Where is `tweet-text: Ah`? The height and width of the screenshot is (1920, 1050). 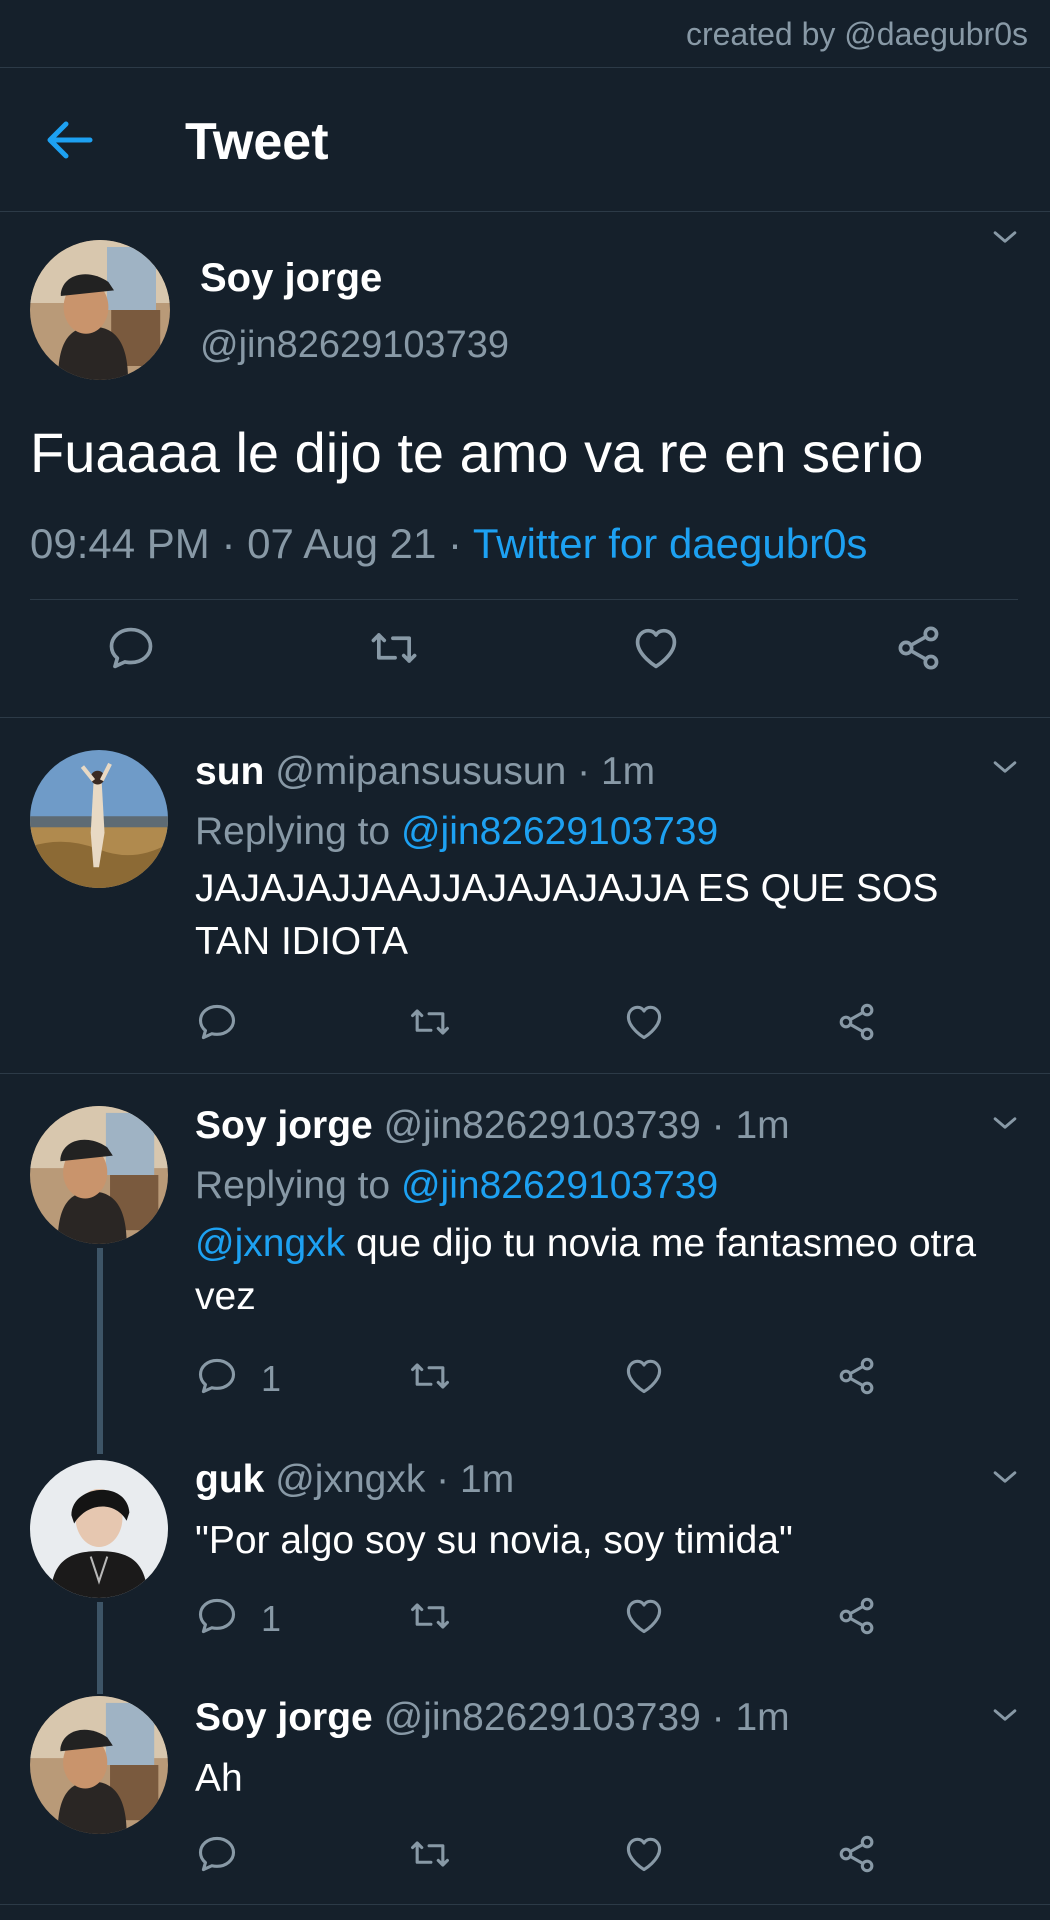 tweet-text: Ah is located at coordinates (219, 1778).